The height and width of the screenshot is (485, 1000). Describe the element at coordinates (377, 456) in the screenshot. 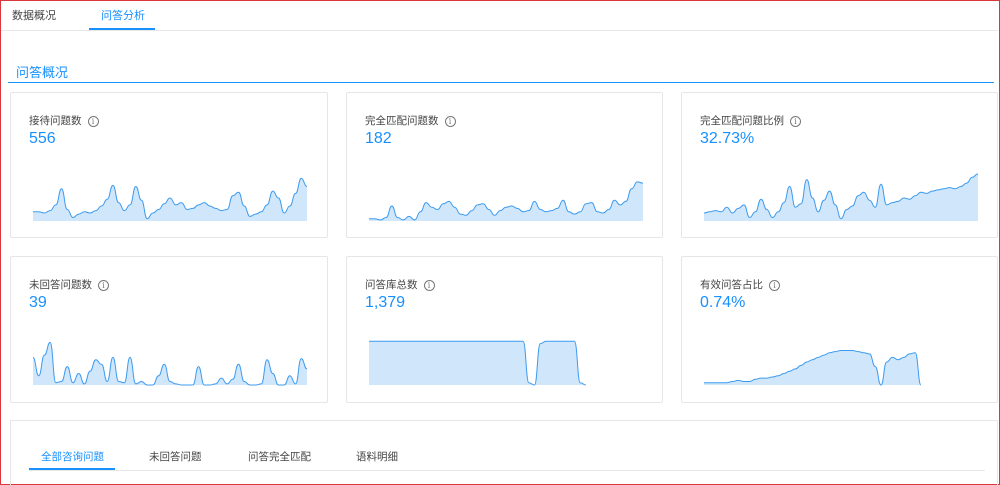

I see `tab-corpus-details: 语料明细` at that location.